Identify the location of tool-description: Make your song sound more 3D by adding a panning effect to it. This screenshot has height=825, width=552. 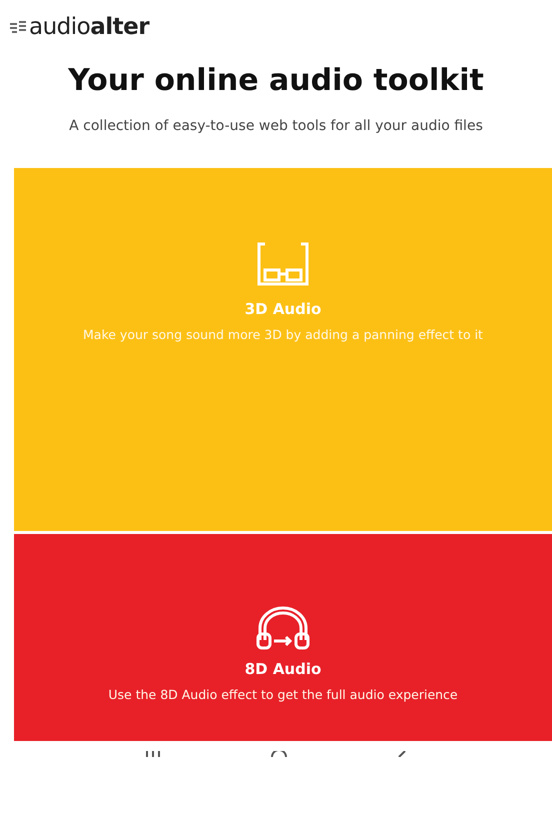
(283, 335).